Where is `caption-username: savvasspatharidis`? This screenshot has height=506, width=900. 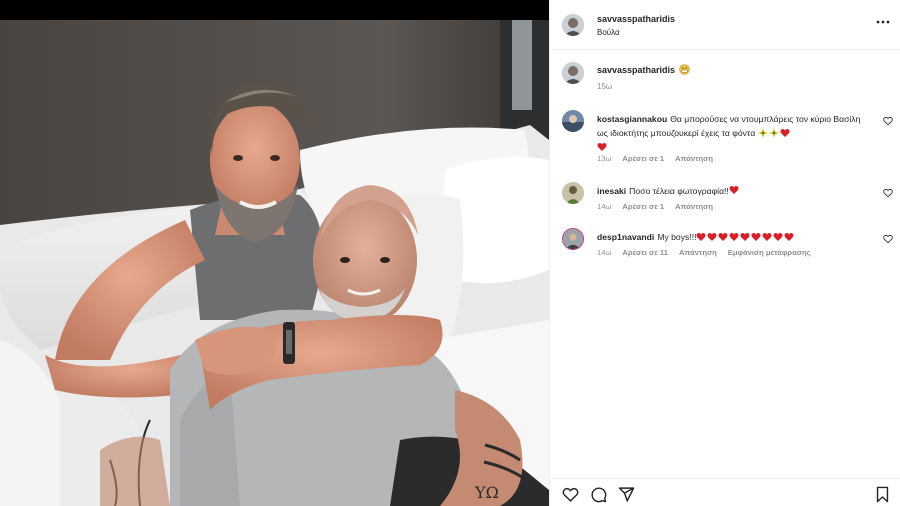
caption-username: savvasspatharidis is located at coordinates (636, 70).